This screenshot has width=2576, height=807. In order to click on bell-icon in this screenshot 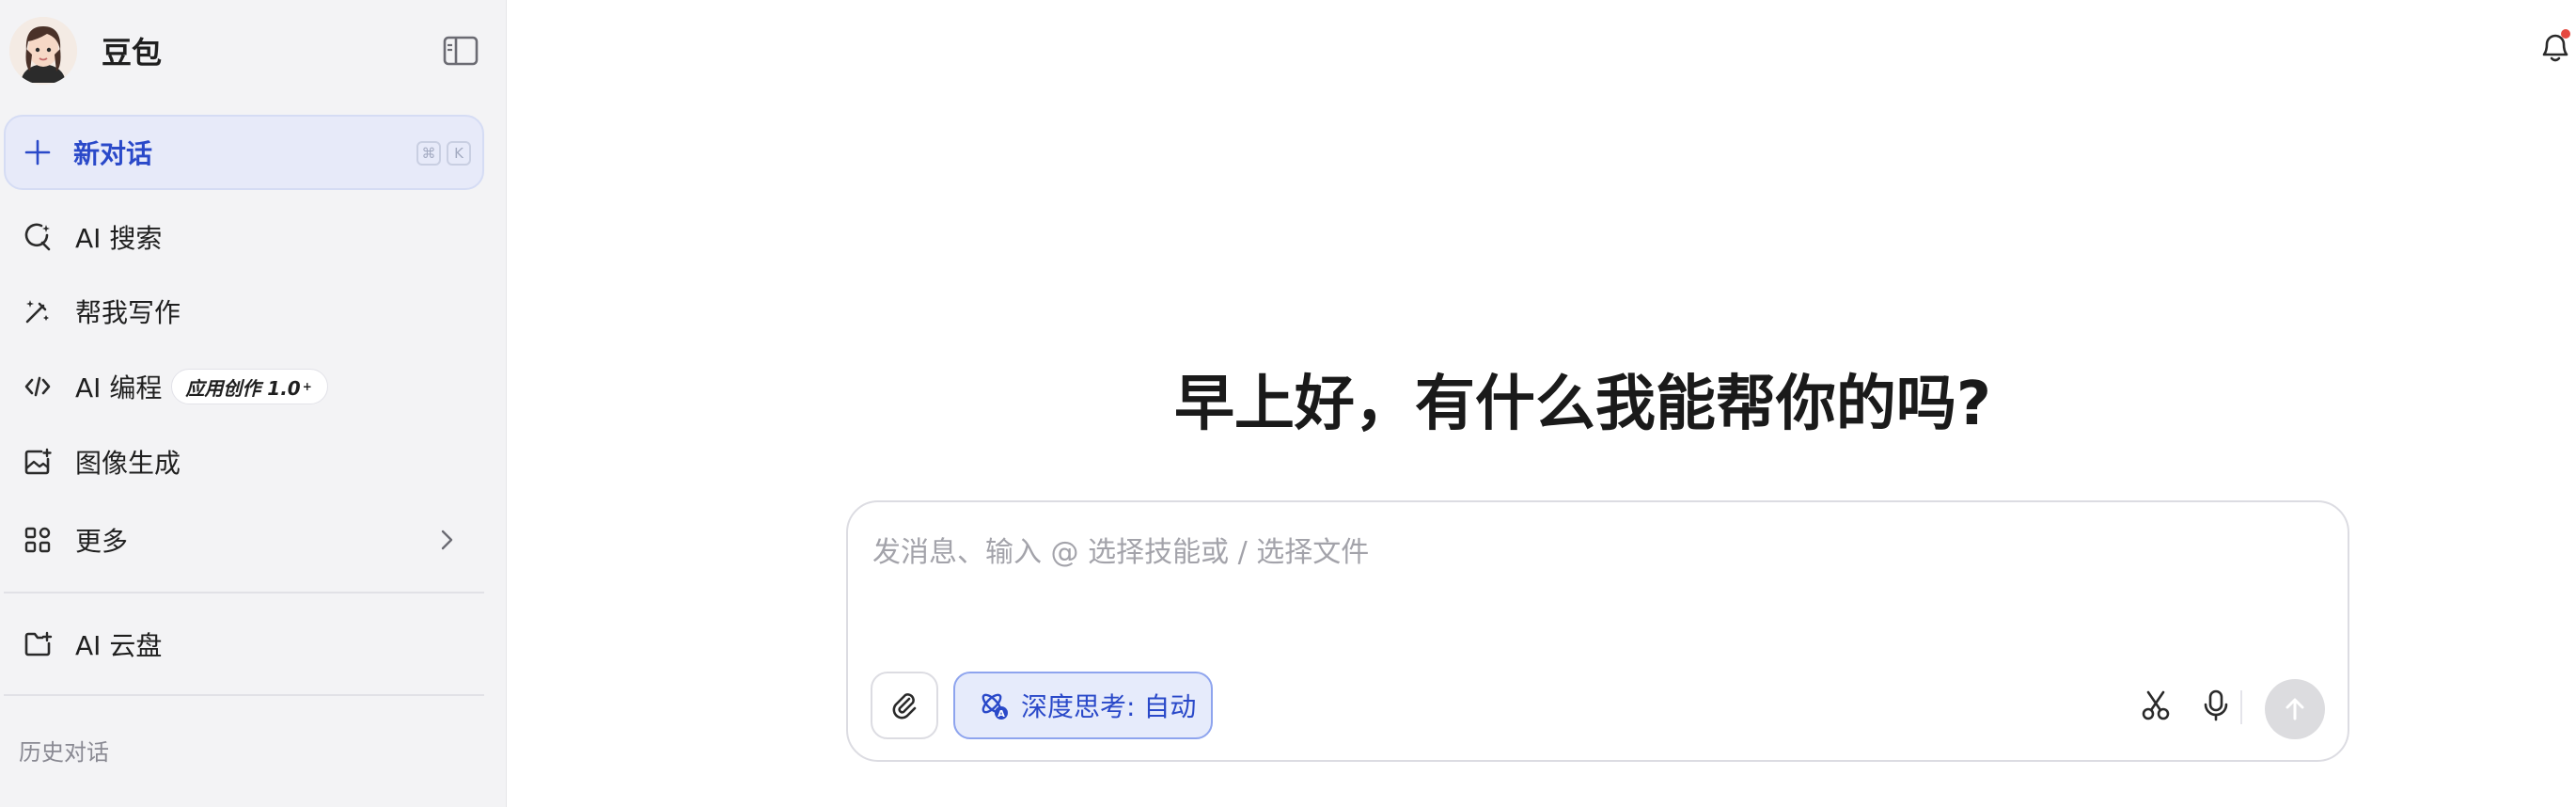, I will do `click(2556, 45)`.